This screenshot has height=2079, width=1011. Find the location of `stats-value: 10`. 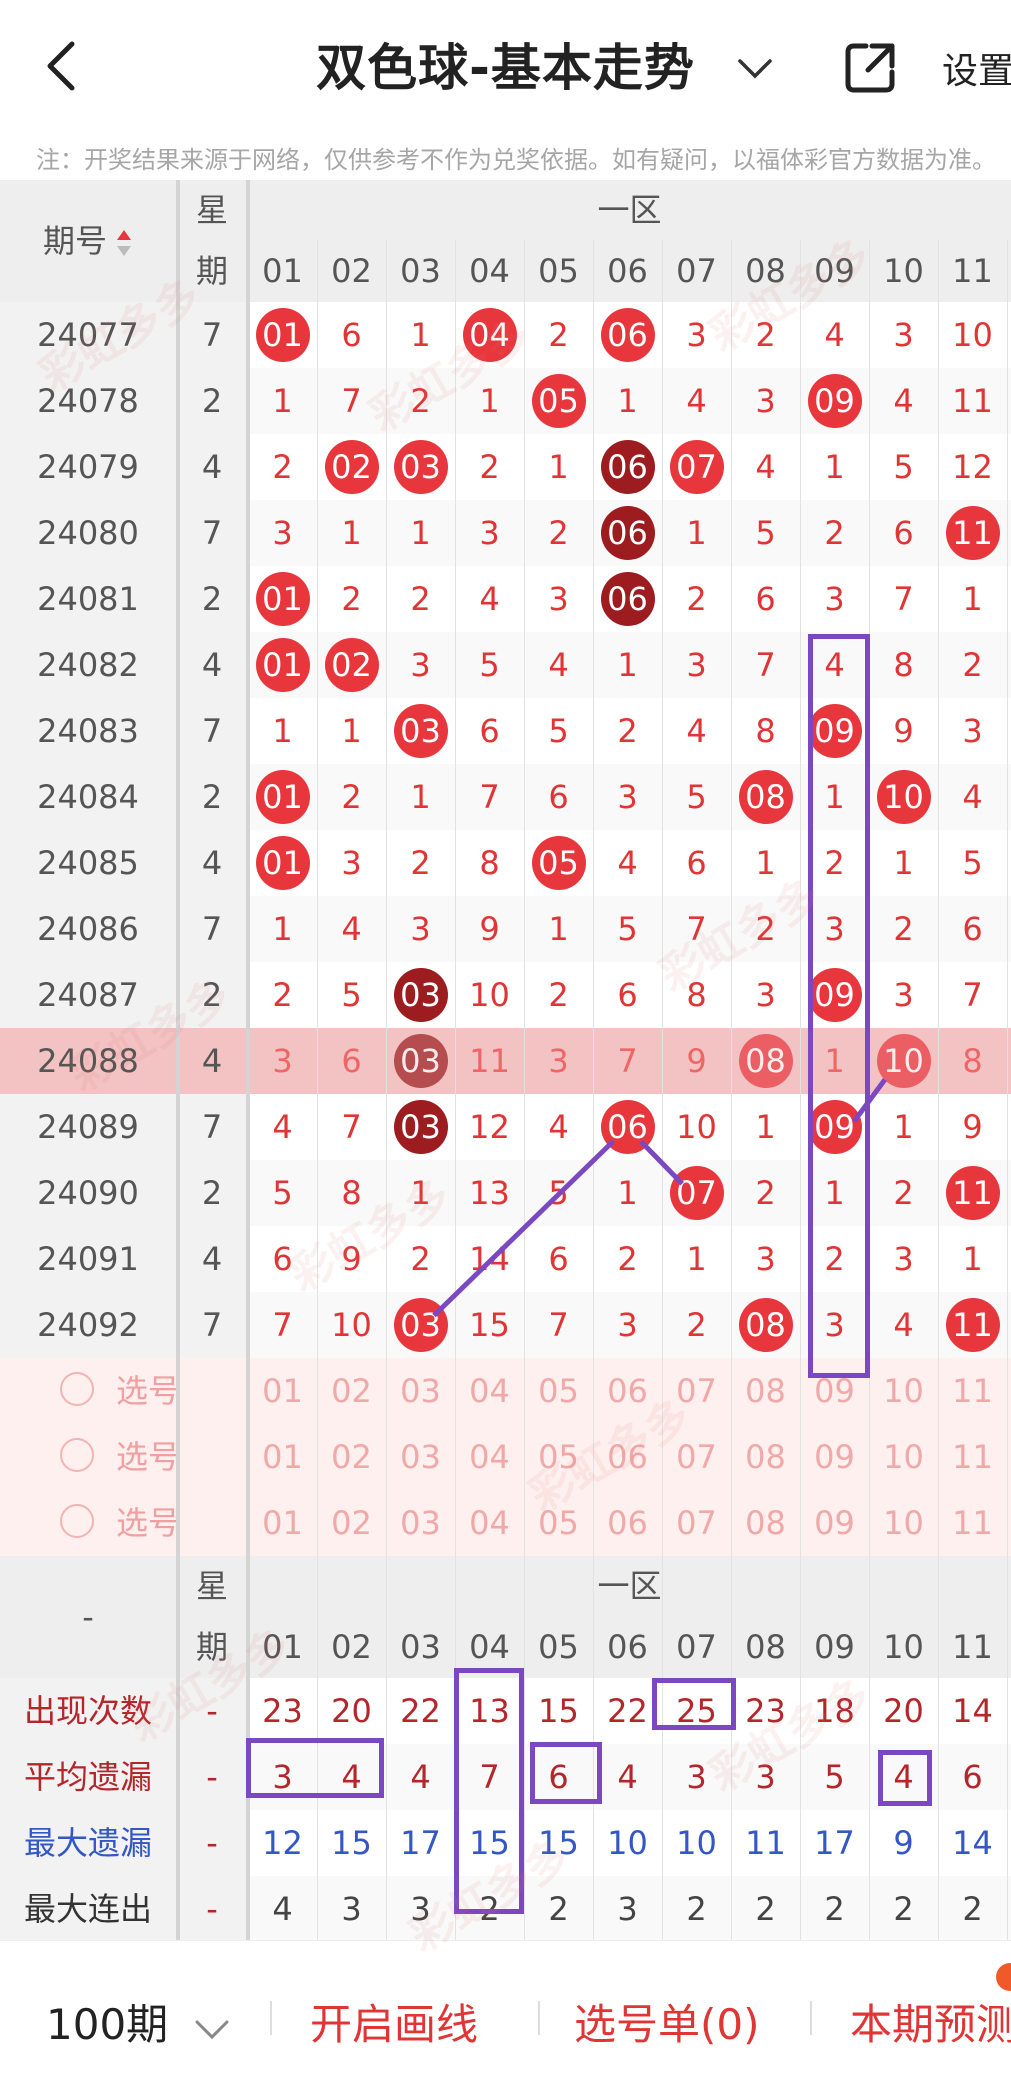

stats-value: 10 is located at coordinates (627, 1843).